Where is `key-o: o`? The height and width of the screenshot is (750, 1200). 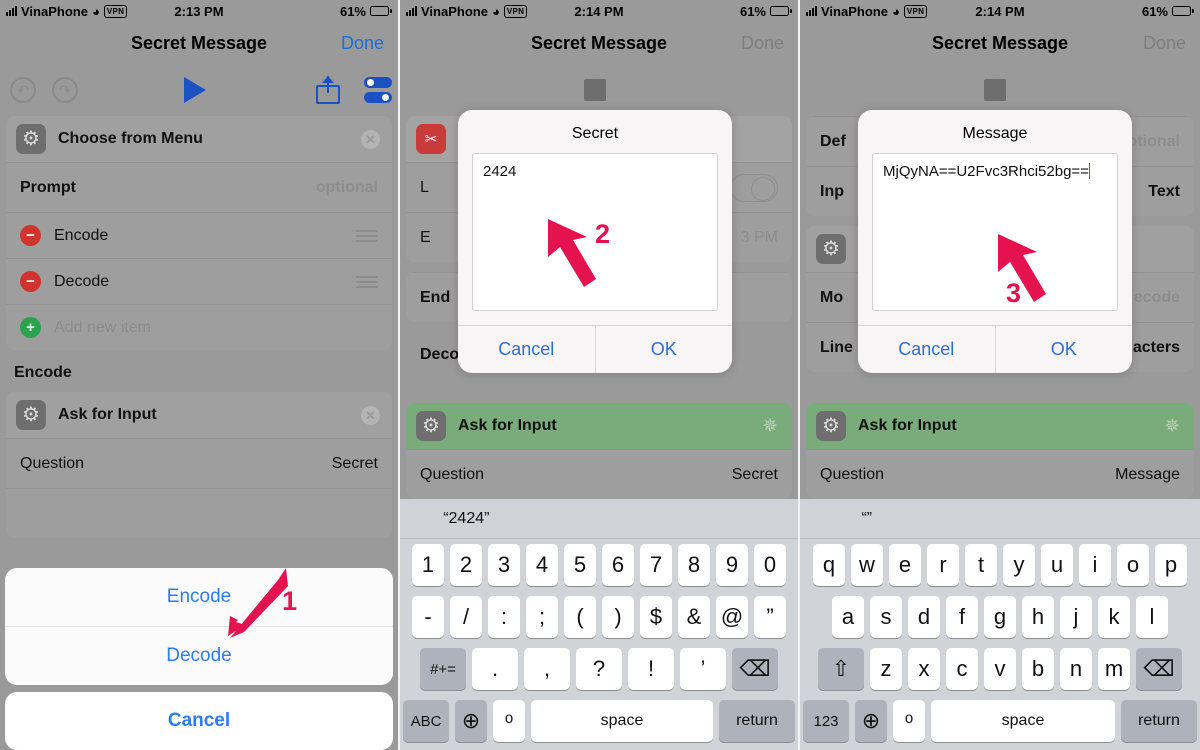
key-o: o is located at coordinates (1133, 565).